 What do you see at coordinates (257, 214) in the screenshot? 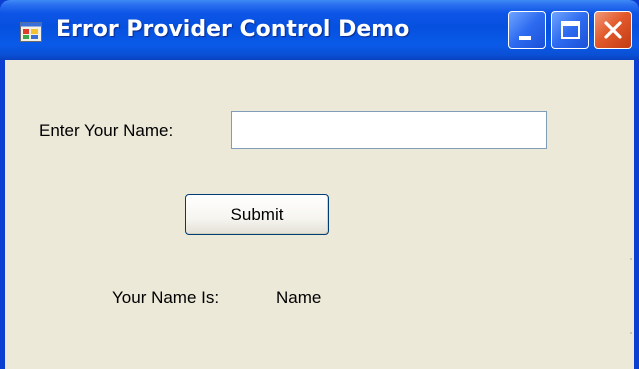
I see `submit-button: Submit` at bounding box center [257, 214].